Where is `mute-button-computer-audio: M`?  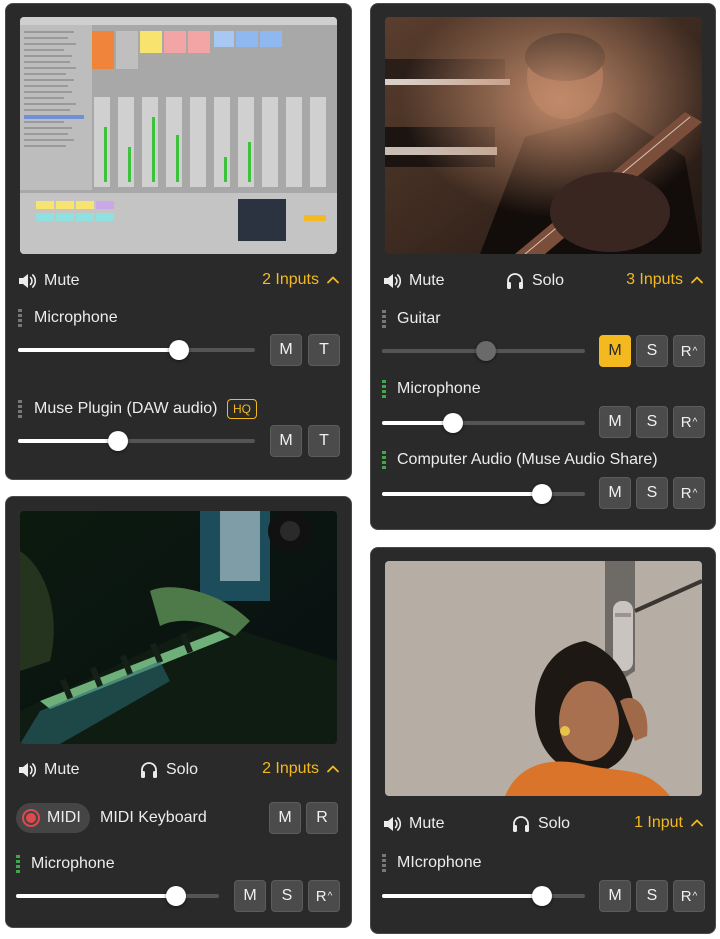
mute-button-computer-audio: M is located at coordinates (615, 493).